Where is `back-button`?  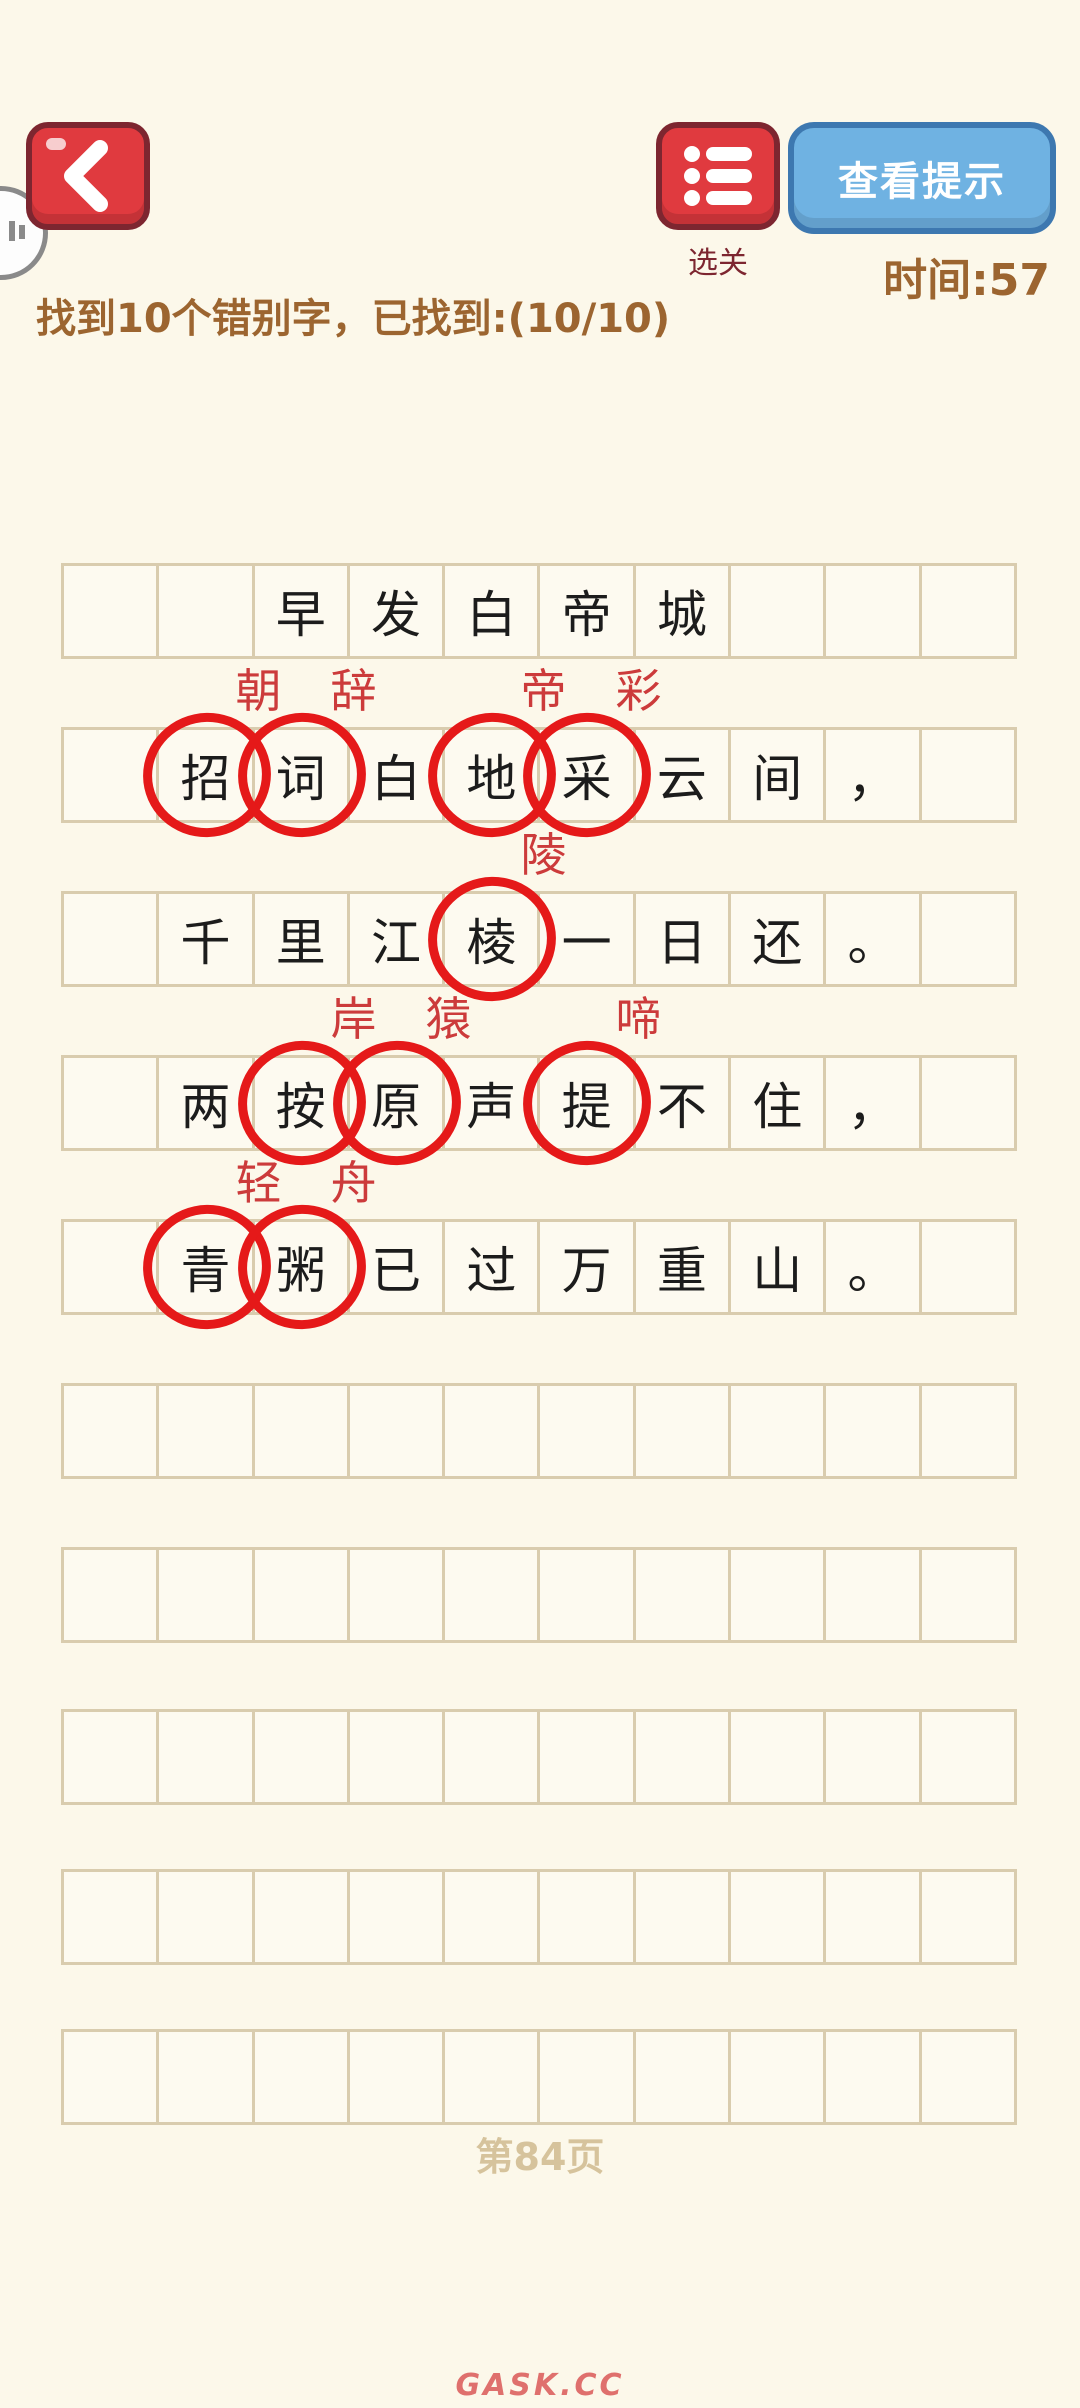 back-button is located at coordinates (88, 176).